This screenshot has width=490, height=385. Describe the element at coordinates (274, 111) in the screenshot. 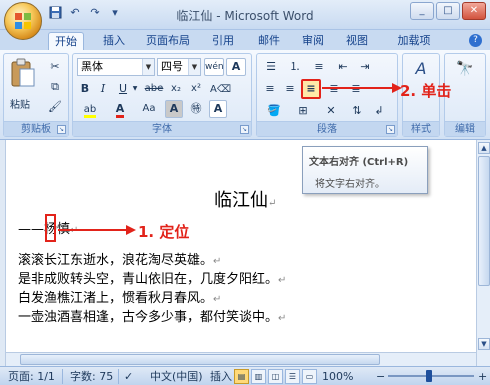

I see `shading-button: 🪣` at that location.